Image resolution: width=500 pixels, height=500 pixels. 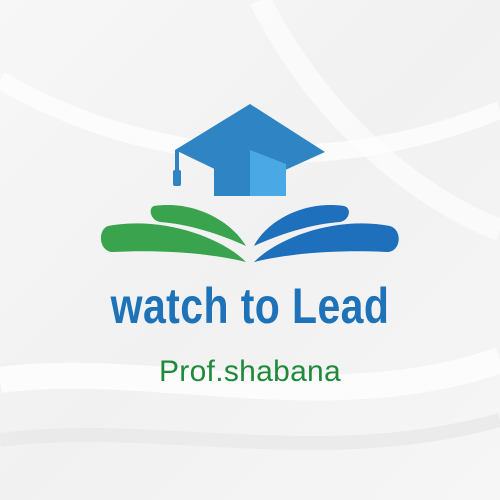 I want to click on brand-name: watch to Lead, so click(x=250, y=306).